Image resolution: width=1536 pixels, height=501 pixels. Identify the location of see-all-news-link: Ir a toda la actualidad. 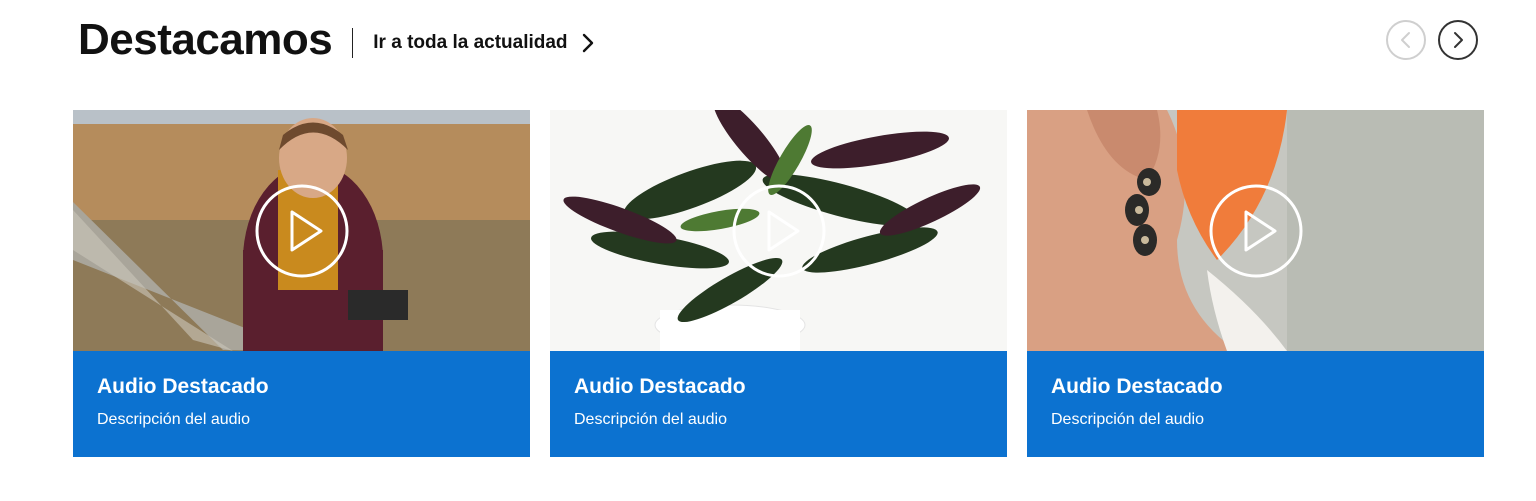
(483, 43).